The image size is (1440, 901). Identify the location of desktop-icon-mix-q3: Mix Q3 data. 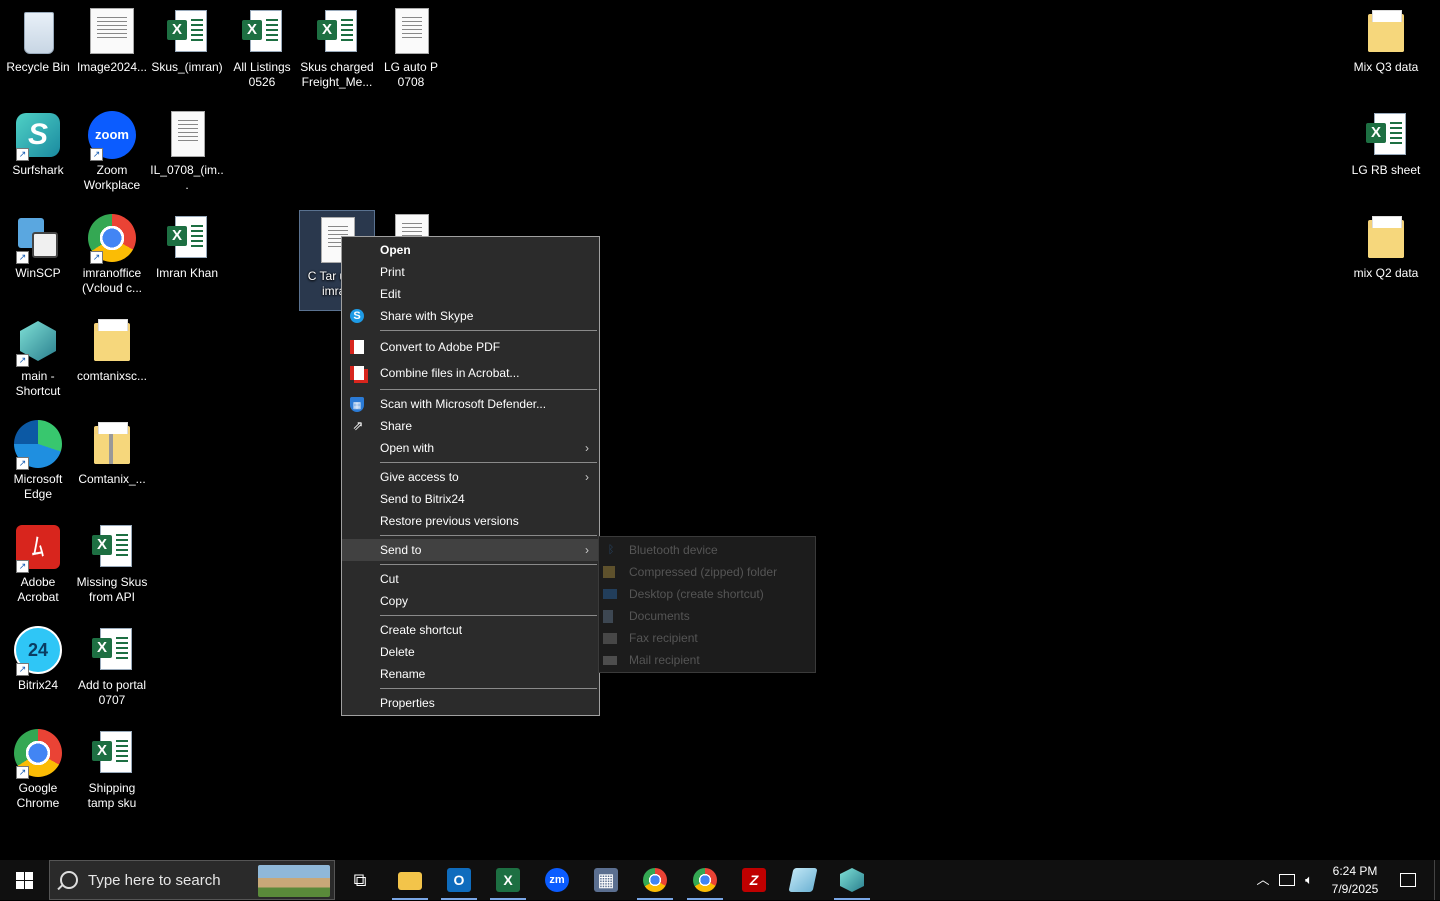
(1386, 38).